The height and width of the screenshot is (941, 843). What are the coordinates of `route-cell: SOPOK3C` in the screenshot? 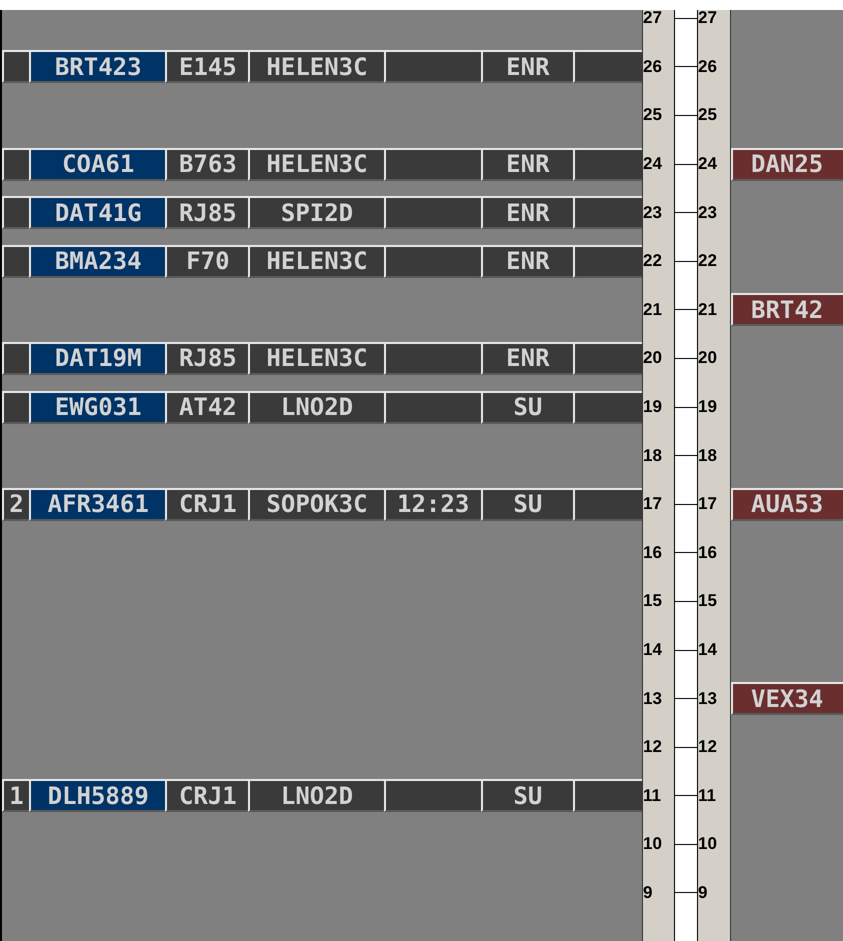 It's located at (316, 504).